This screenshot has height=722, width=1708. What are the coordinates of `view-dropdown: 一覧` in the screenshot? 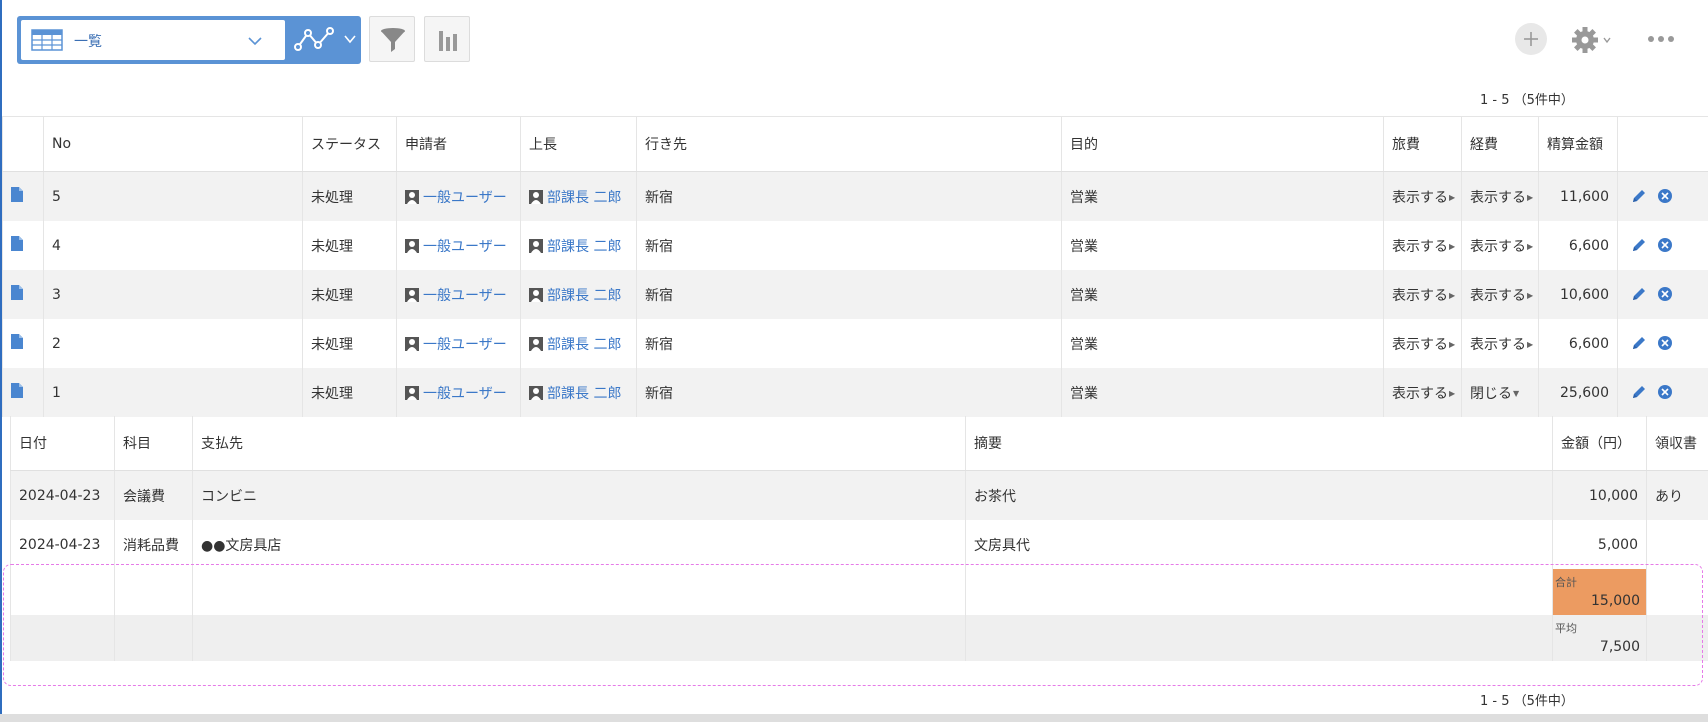 It's located at (153, 40).